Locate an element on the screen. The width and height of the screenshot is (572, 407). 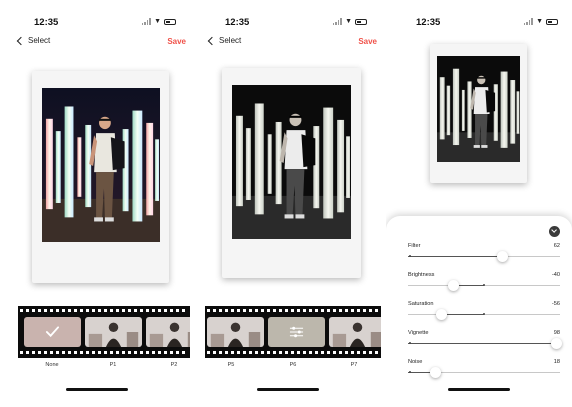
filter-thumb-p5 is located at coordinates (235, 332).